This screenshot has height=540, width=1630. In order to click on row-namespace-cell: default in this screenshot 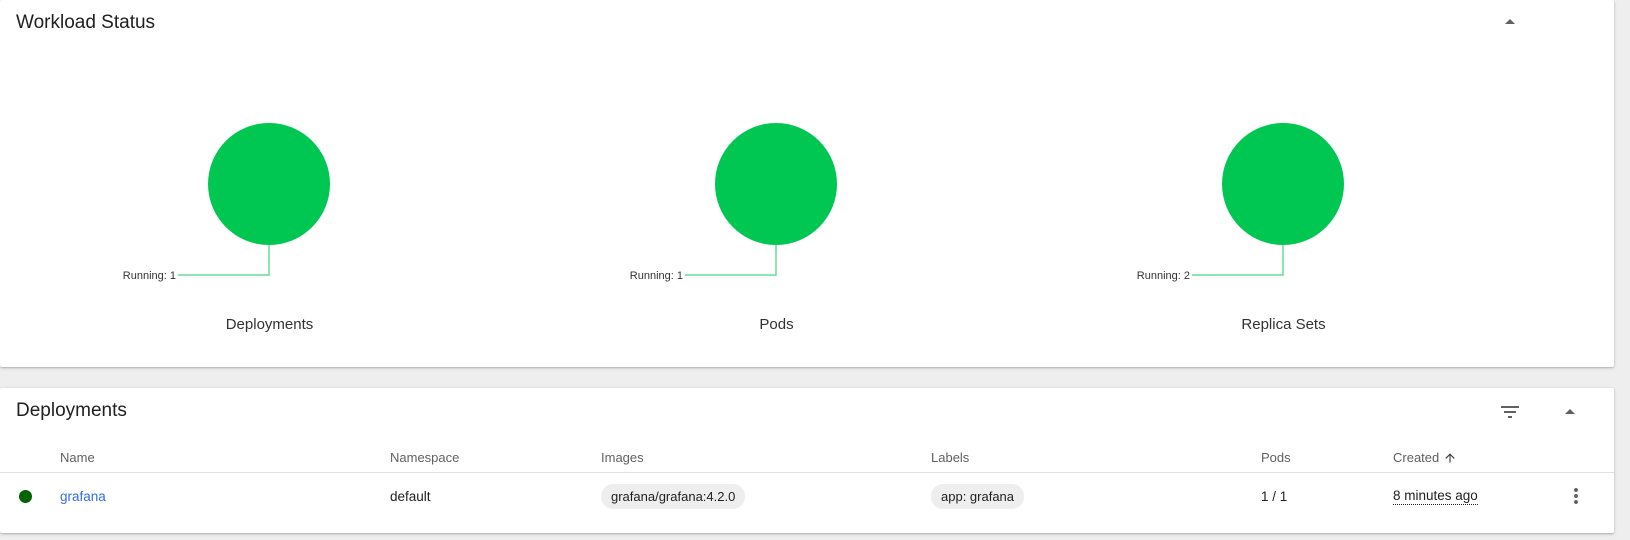, I will do `click(410, 496)`.